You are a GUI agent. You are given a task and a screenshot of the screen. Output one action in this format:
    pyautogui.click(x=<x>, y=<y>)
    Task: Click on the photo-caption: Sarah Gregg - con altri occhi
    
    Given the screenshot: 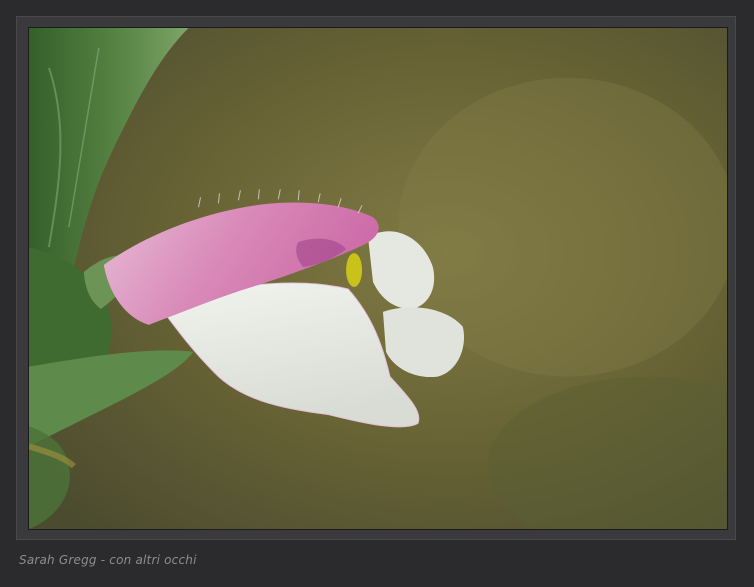 What is the action you would take?
    pyautogui.click(x=108, y=560)
    